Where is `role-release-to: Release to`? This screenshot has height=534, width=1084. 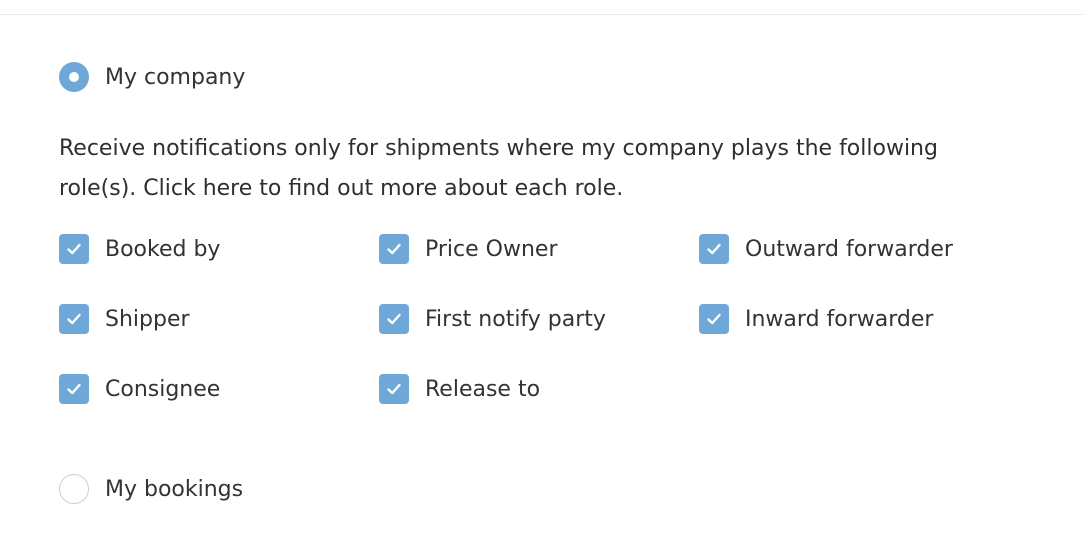 role-release-to: Release to is located at coordinates (459, 389).